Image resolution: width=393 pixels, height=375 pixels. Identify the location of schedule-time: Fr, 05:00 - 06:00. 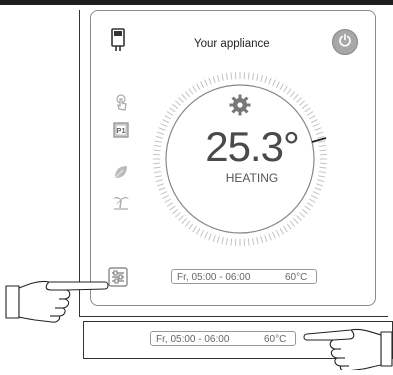
(213, 277).